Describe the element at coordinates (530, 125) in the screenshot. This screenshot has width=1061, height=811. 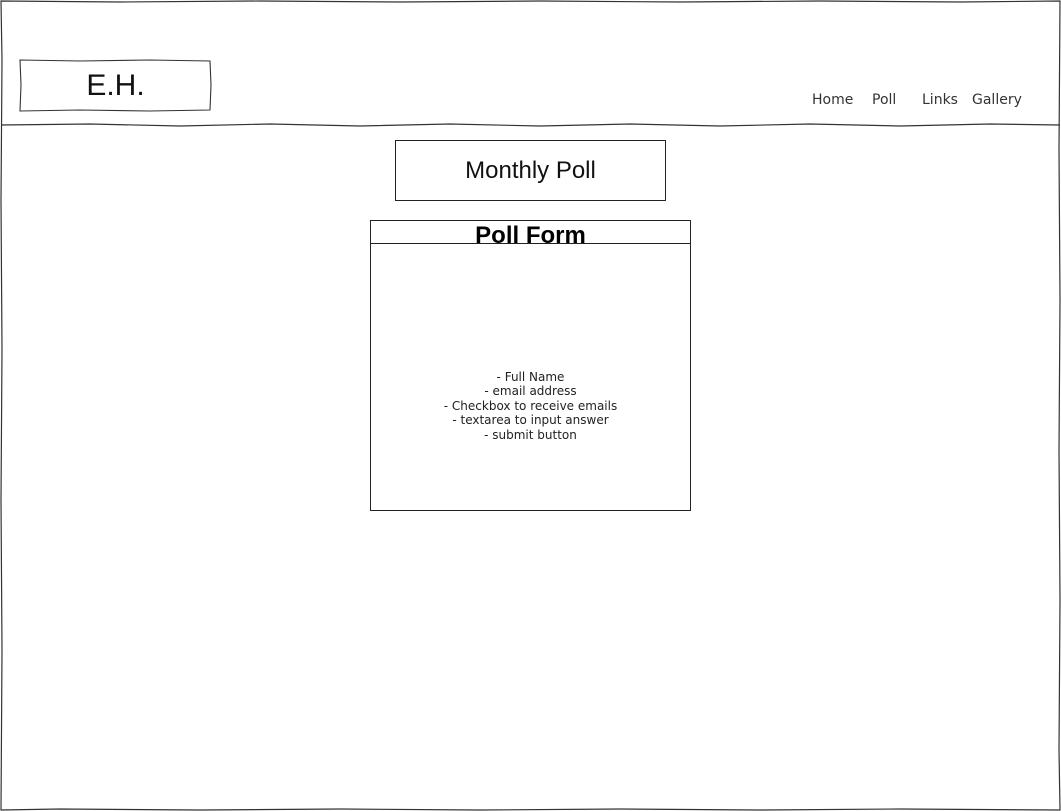
I see `header-divider` at that location.